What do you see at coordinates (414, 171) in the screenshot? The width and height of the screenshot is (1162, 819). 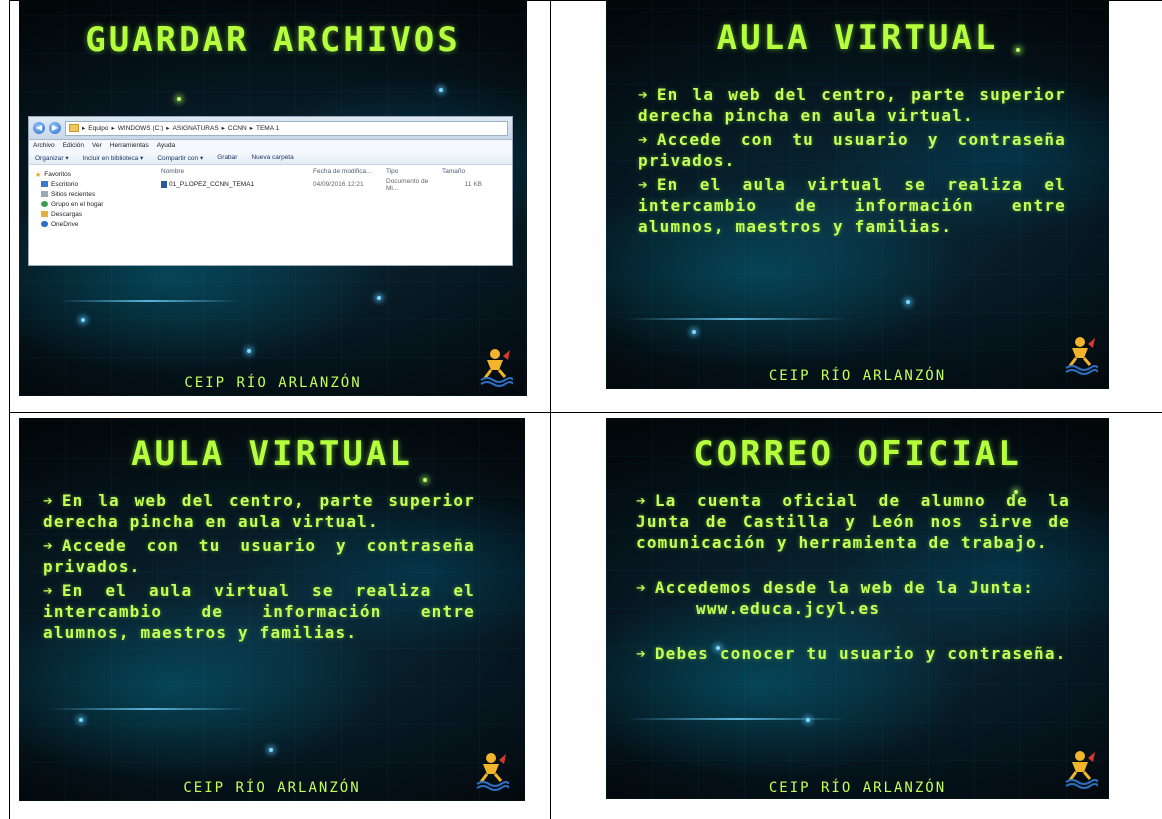 I see `column-tipo: Tipo` at bounding box center [414, 171].